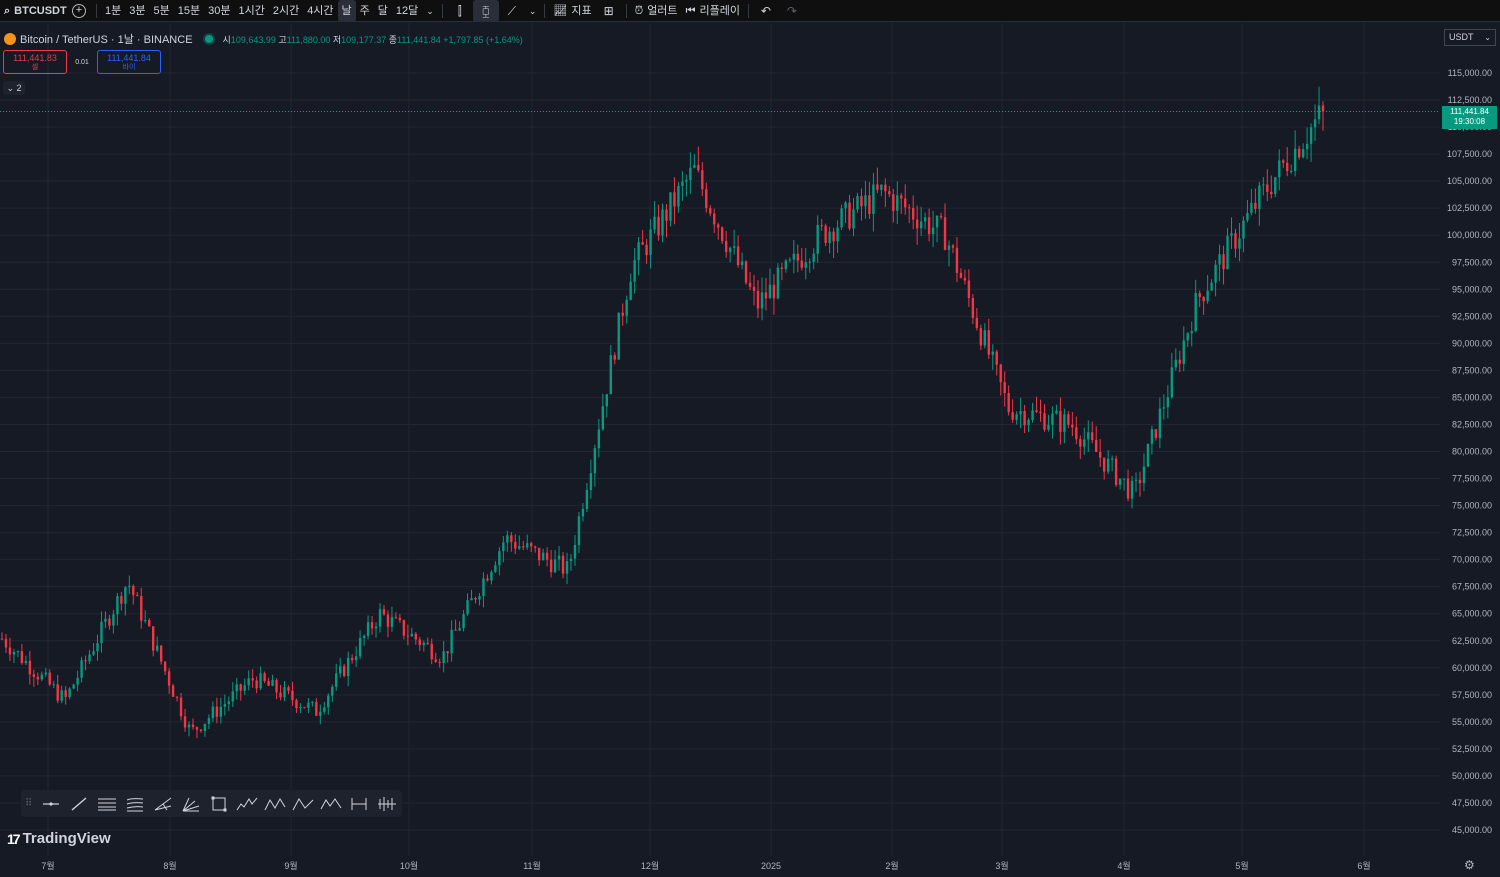 This screenshot has width=1500, height=877. What do you see at coordinates (1241, 865) in the screenshot?
I see `time-tick-label: 5월` at bounding box center [1241, 865].